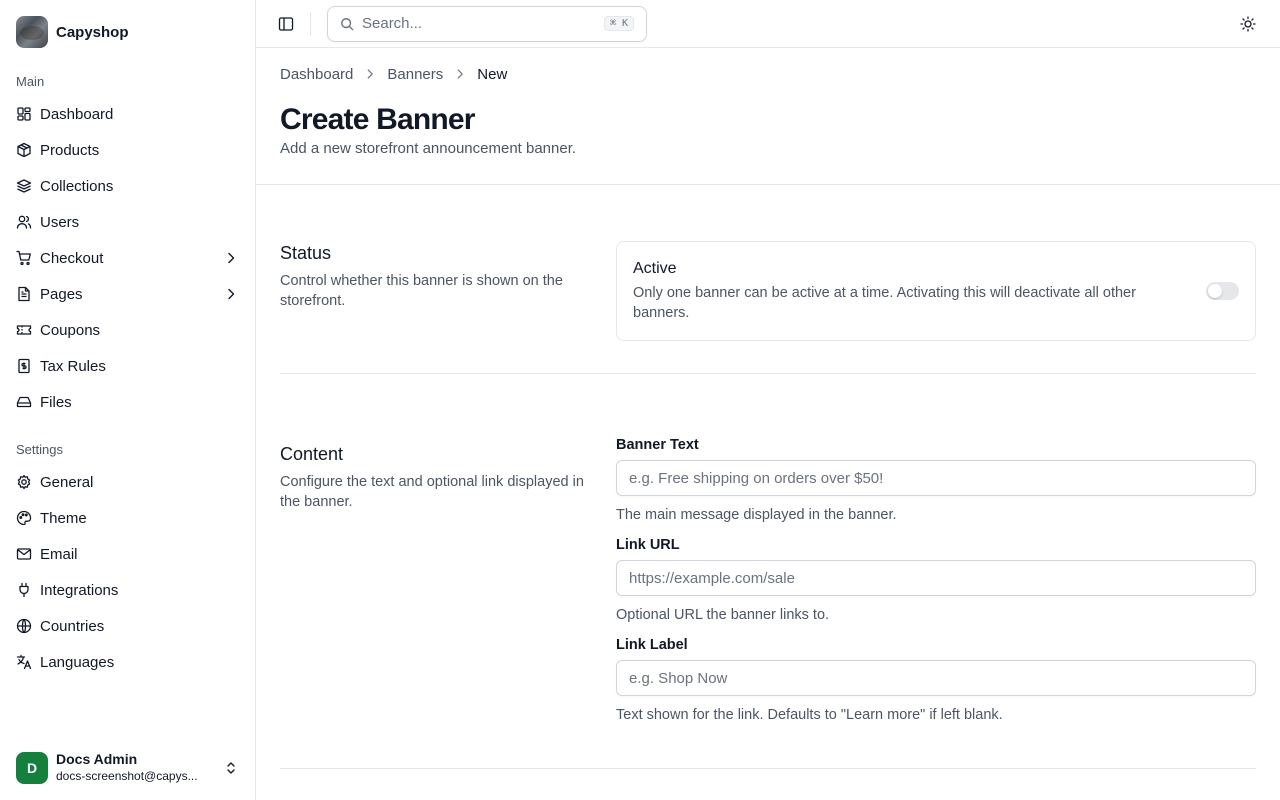 This screenshot has height=800, width=1280. I want to click on sidebar-item-users: Users, so click(127, 222).